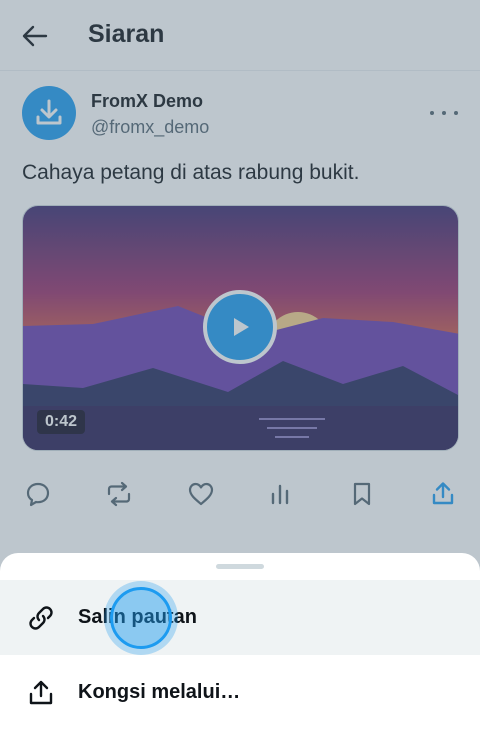 Image resolution: width=480 pixels, height=755 pixels. I want to click on copy-link-option: Salin pautan, so click(240, 617).